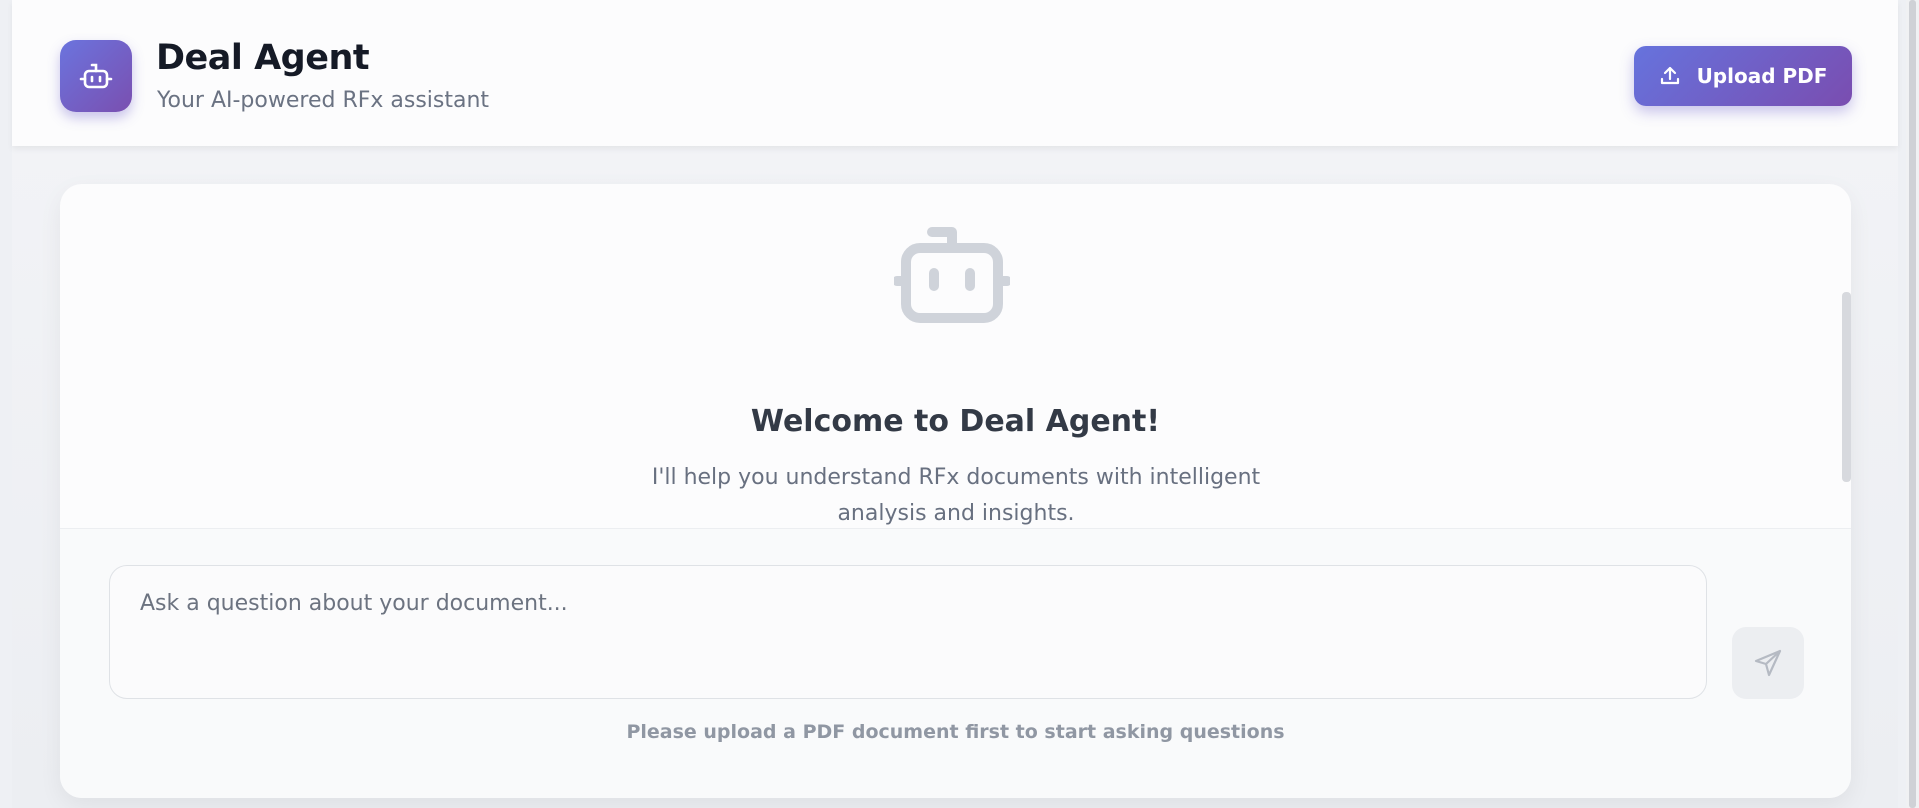 Image resolution: width=1919 pixels, height=808 pixels. What do you see at coordinates (1846, 387) in the screenshot?
I see `message-scrollbar` at bounding box center [1846, 387].